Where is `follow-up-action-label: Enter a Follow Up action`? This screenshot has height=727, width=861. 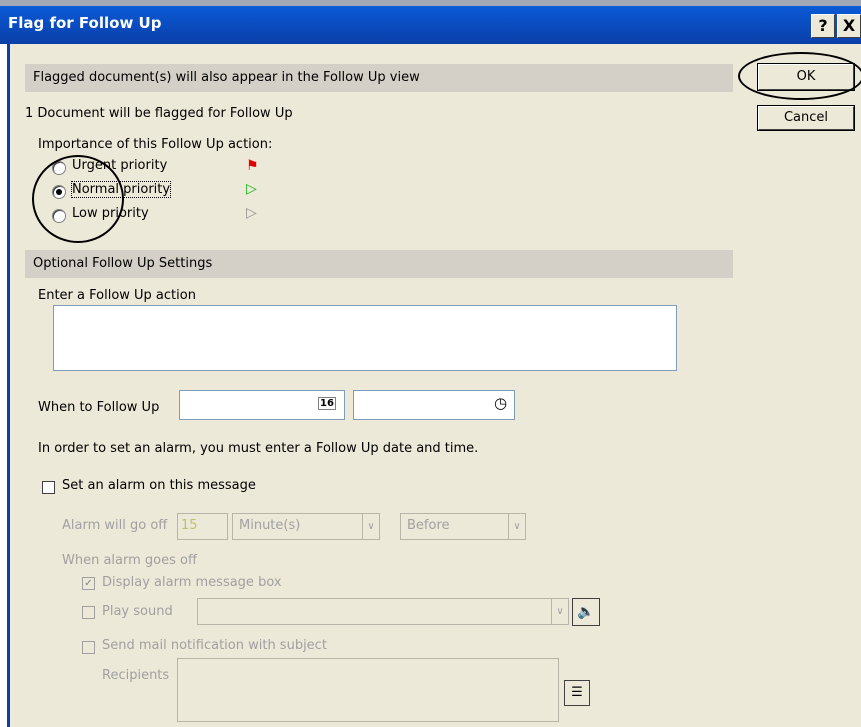 follow-up-action-label: Enter a Follow Up action is located at coordinates (117, 295).